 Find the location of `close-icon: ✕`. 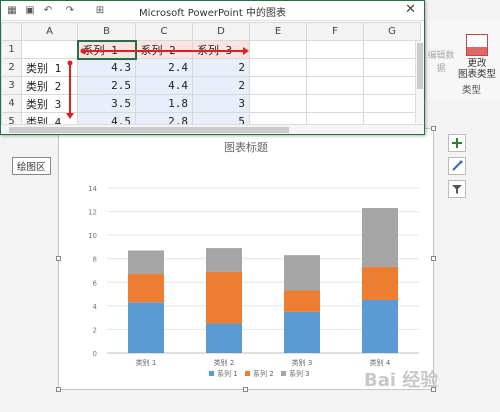

close-icon: ✕ is located at coordinates (410, 9).